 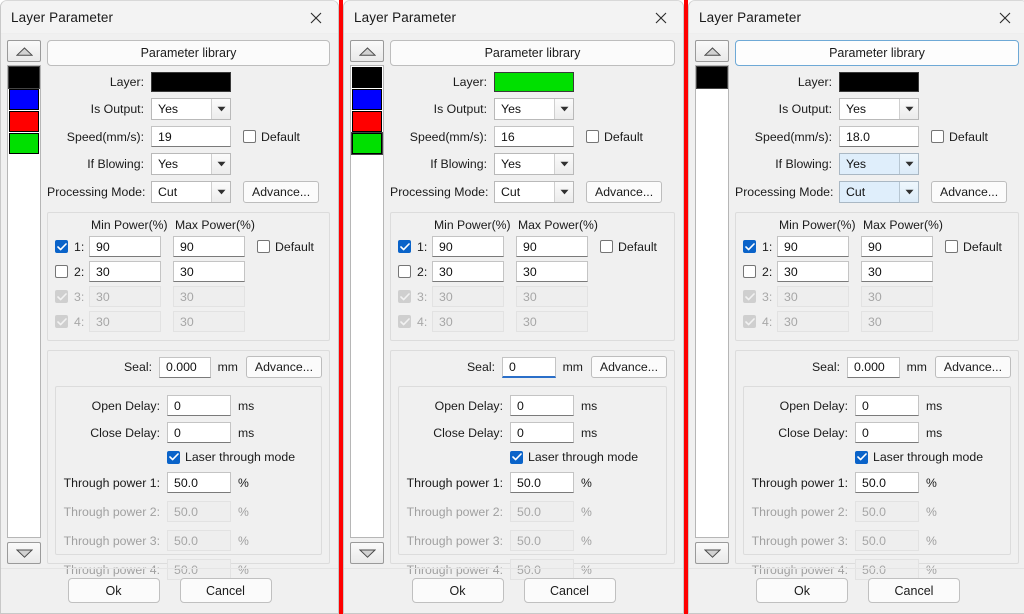 What do you see at coordinates (529, 367) in the screenshot?
I see `seal-input: 0` at bounding box center [529, 367].